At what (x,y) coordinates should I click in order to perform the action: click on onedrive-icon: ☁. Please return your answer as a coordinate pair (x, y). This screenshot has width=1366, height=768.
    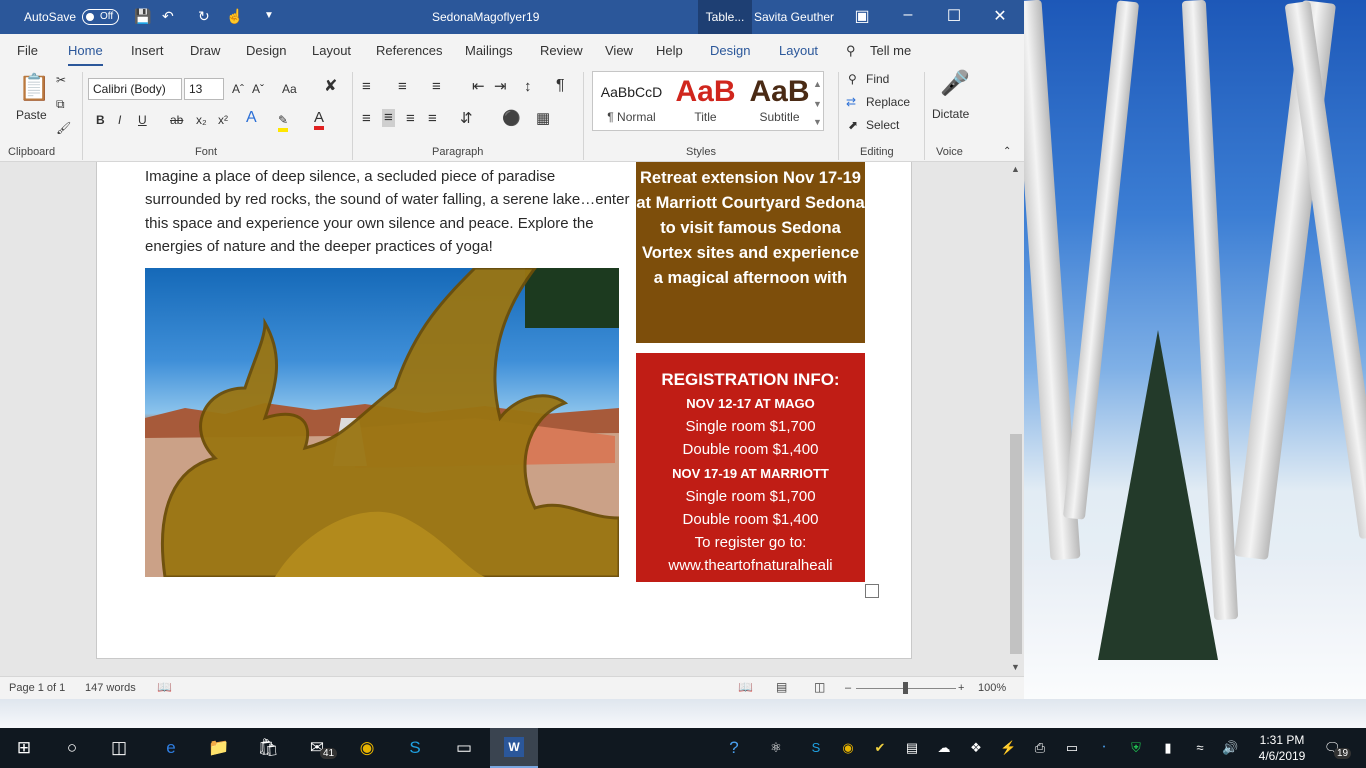
    Looking at the image, I should click on (944, 748).